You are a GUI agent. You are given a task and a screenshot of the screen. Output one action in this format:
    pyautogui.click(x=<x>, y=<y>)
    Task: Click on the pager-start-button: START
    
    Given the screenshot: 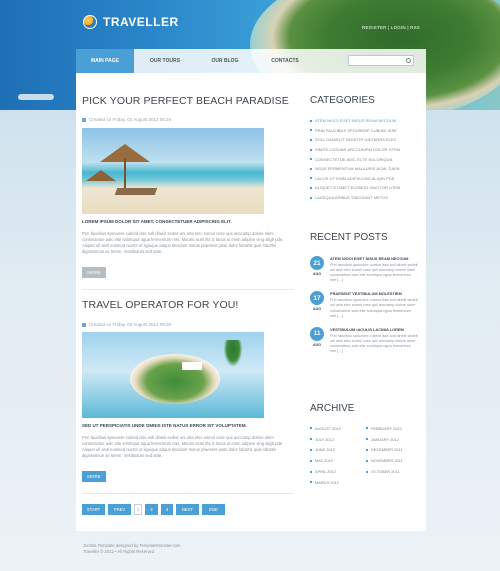 What is the action you would take?
    pyautogui.click(x=93, y=509)
    